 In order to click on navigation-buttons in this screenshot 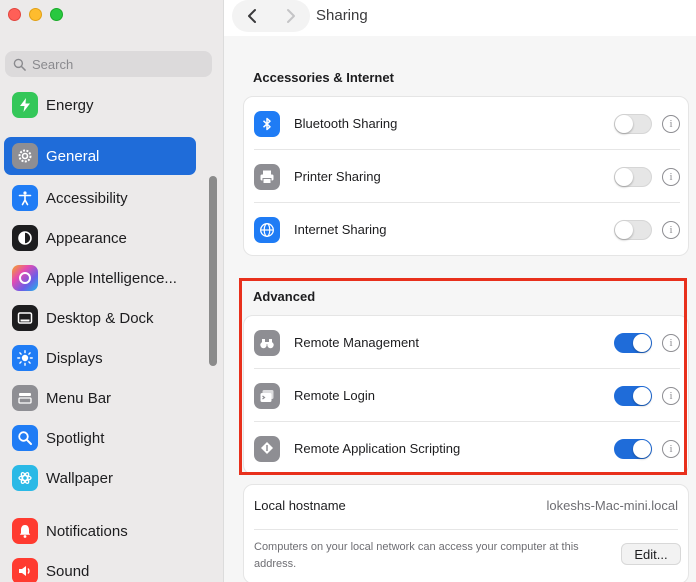, I will do `click(271, 16)`.